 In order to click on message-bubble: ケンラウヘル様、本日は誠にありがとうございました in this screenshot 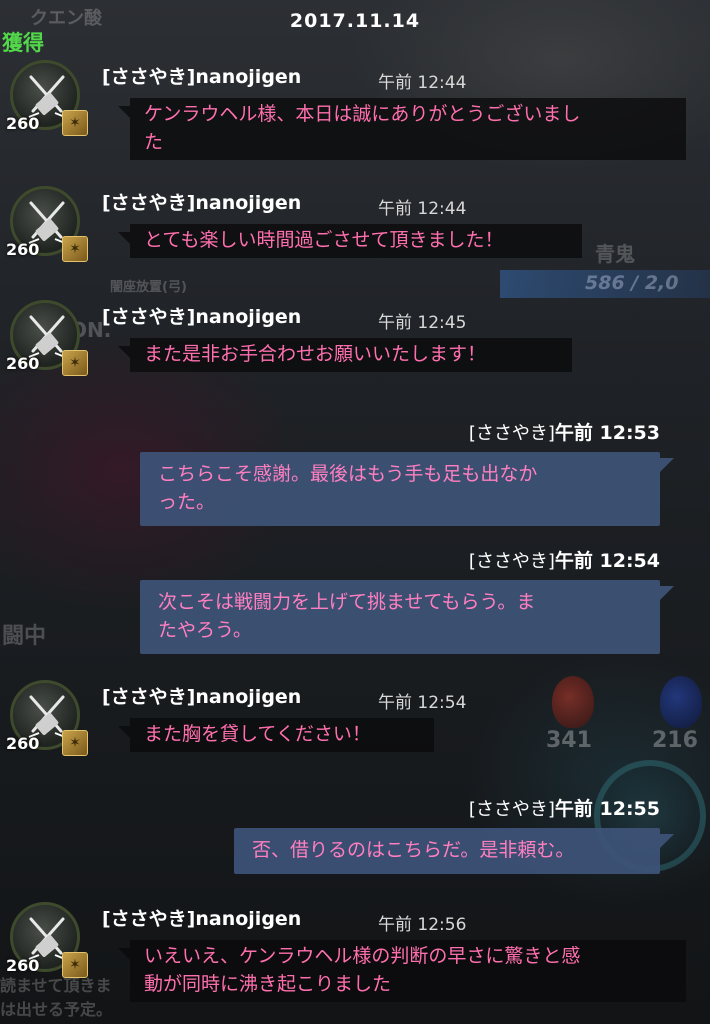, I will do `click(402, 129)`.